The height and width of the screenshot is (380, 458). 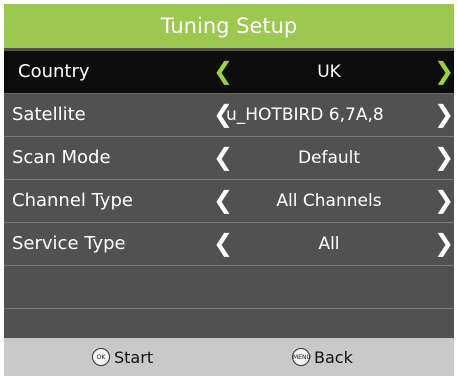 I want to click on setting-value-service-type: All, so click(x=329, y=244).